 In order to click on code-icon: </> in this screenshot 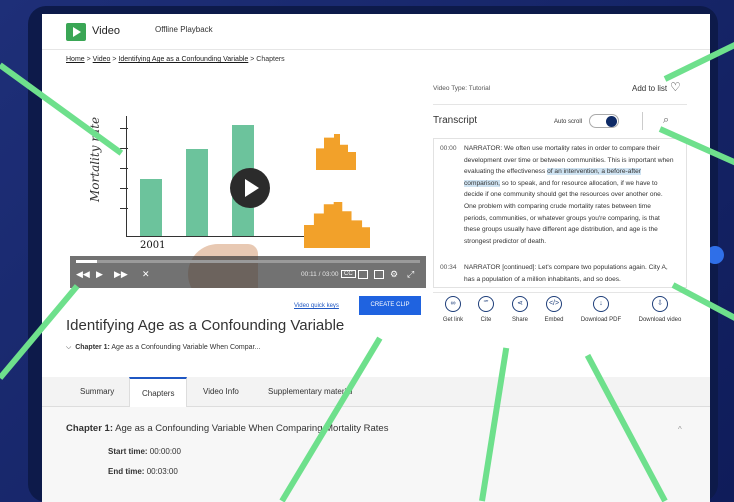, I will do `click(554, 304)`.